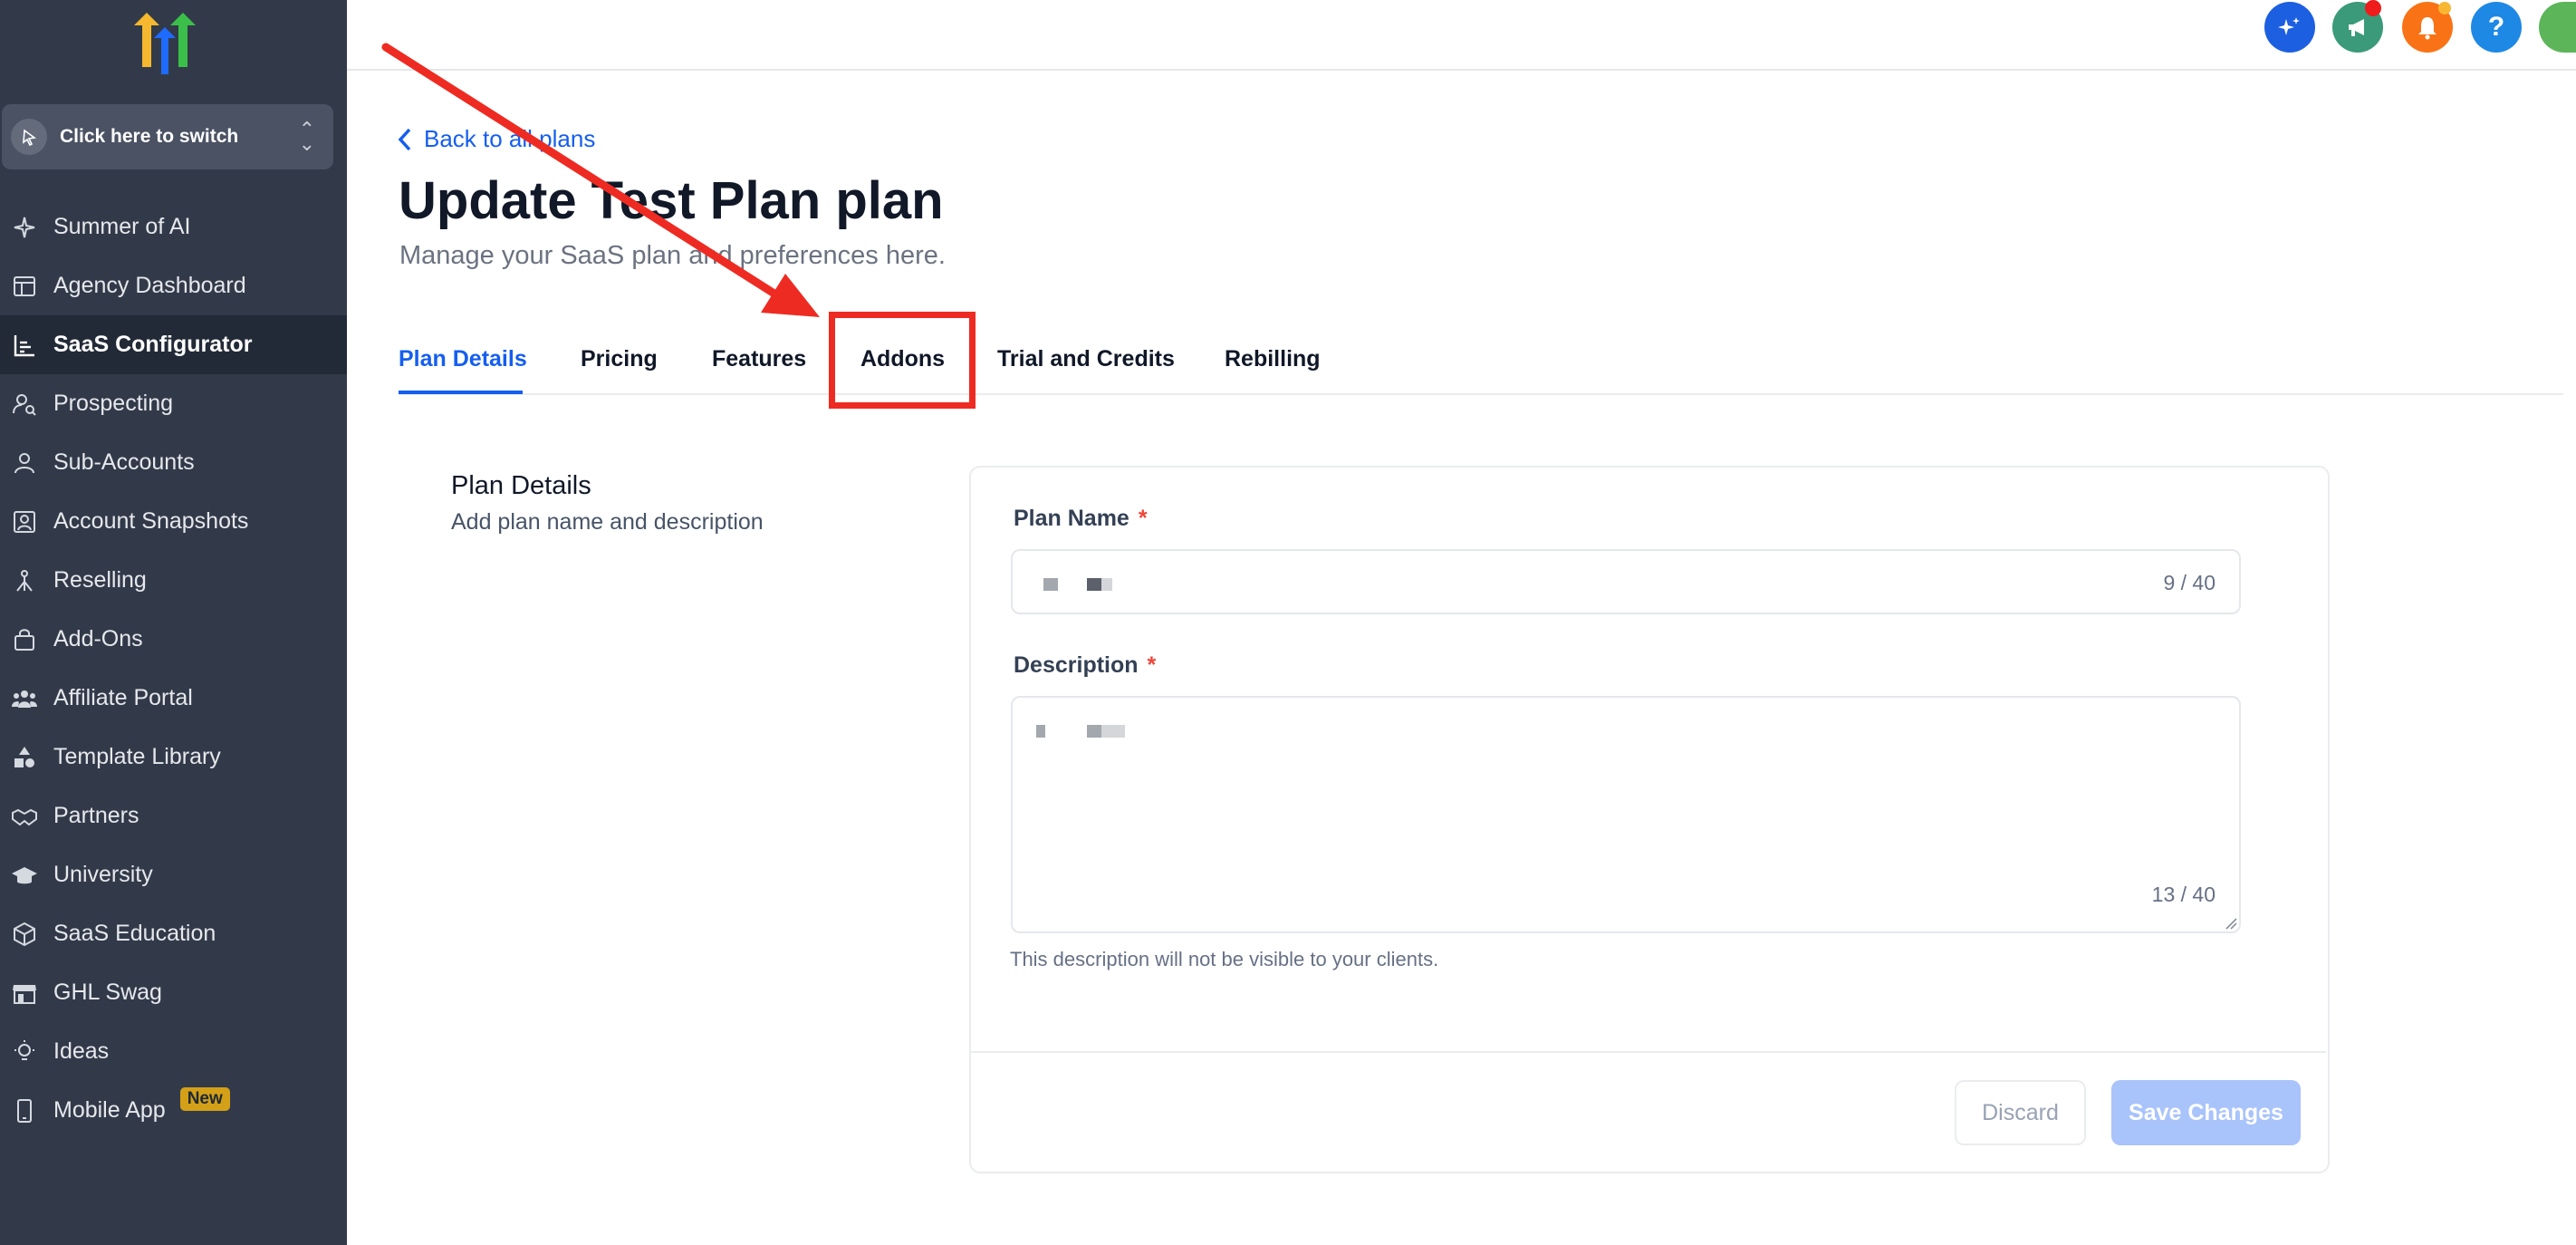 This screenshot has height=1245, width=2576. What do you see at coordinates (24, 404) in the screenshot?
I see `user-search-icon` at bounding box center [24, 404].